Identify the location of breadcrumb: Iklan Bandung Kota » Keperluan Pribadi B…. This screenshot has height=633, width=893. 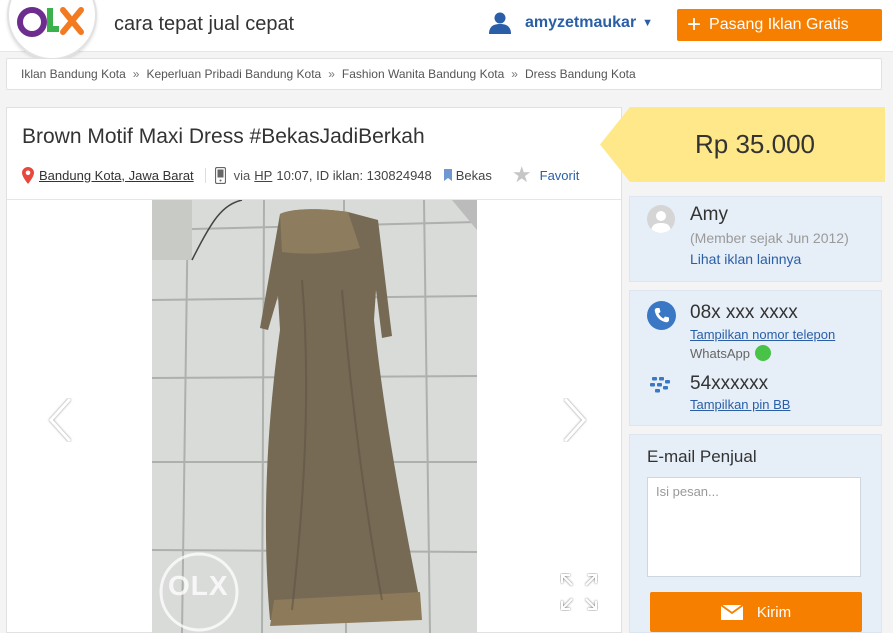
(444, 74).